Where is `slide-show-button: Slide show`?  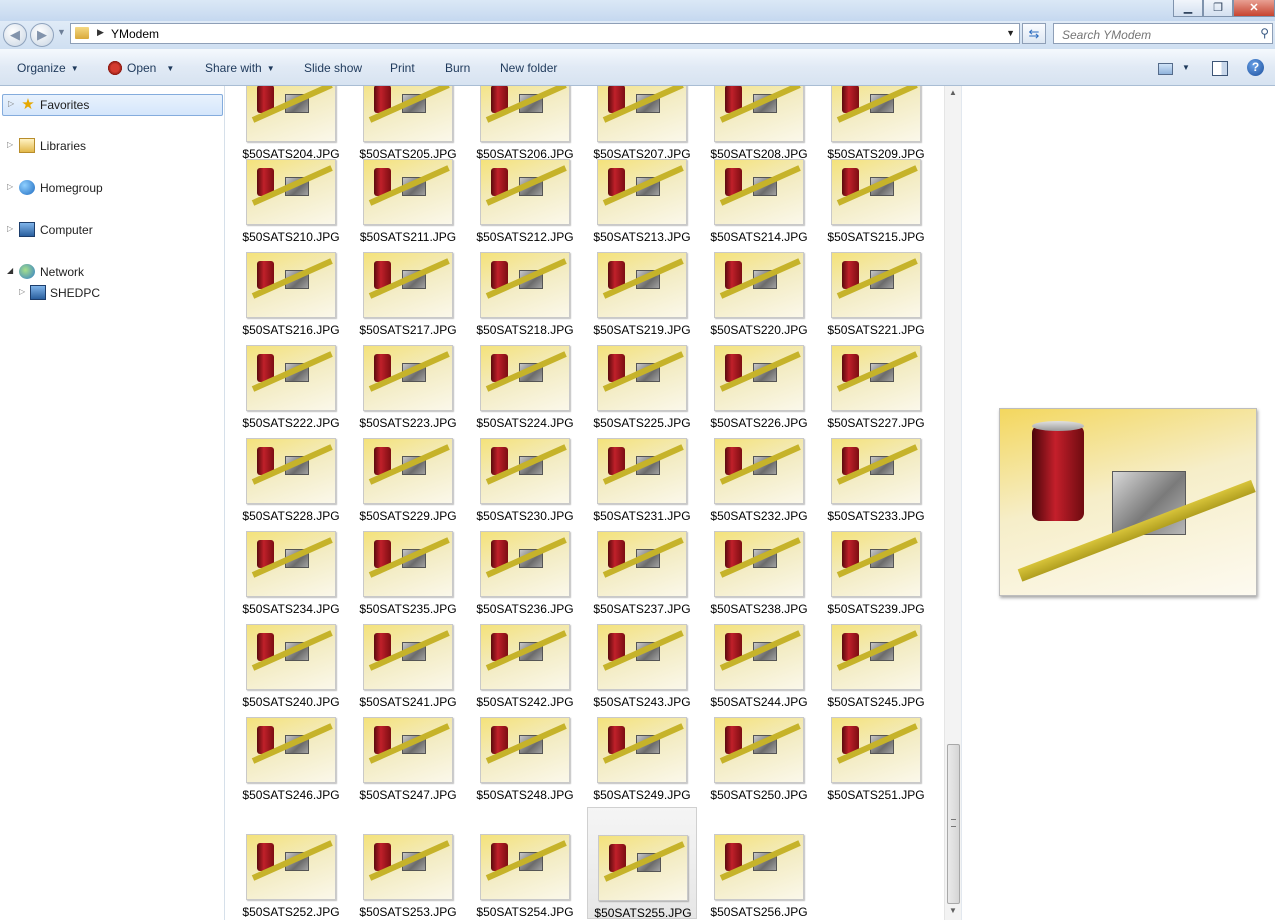 slide-show-button: Slide show is located at coordinates (333, 68).